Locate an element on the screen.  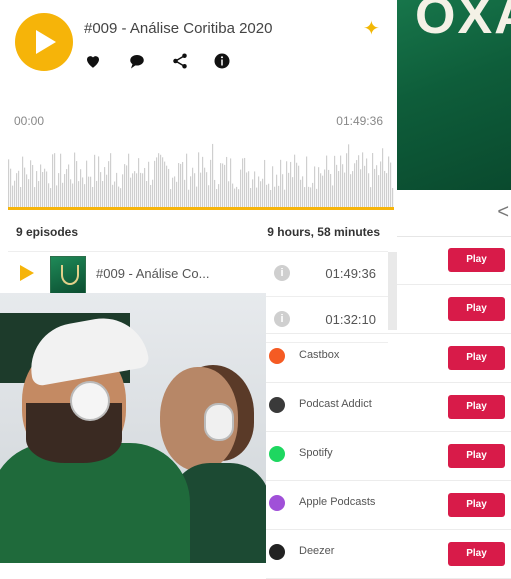
apple-podcasts-play-button: Play is located at coordinates (476, 505).